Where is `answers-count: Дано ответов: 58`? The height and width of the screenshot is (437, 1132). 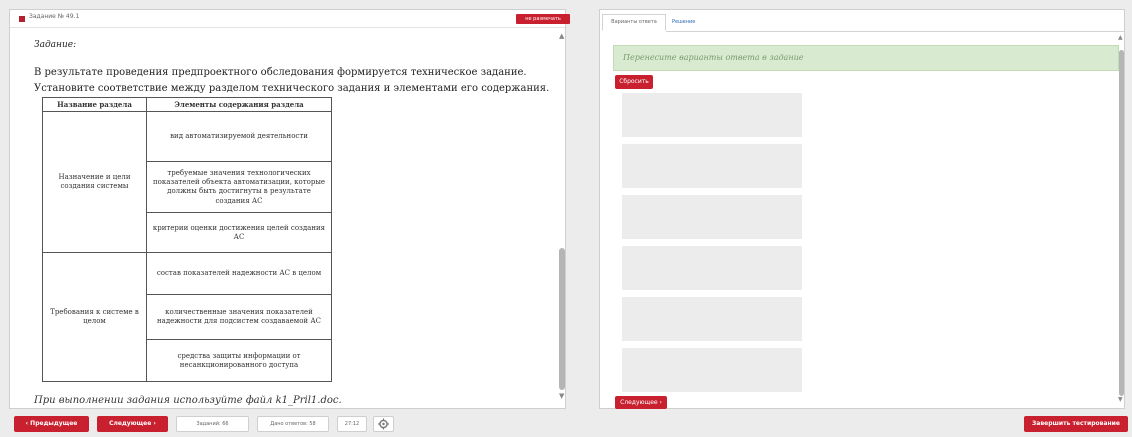
answers-count: Дано ответов: 58 is located at coordinates (293, 424).